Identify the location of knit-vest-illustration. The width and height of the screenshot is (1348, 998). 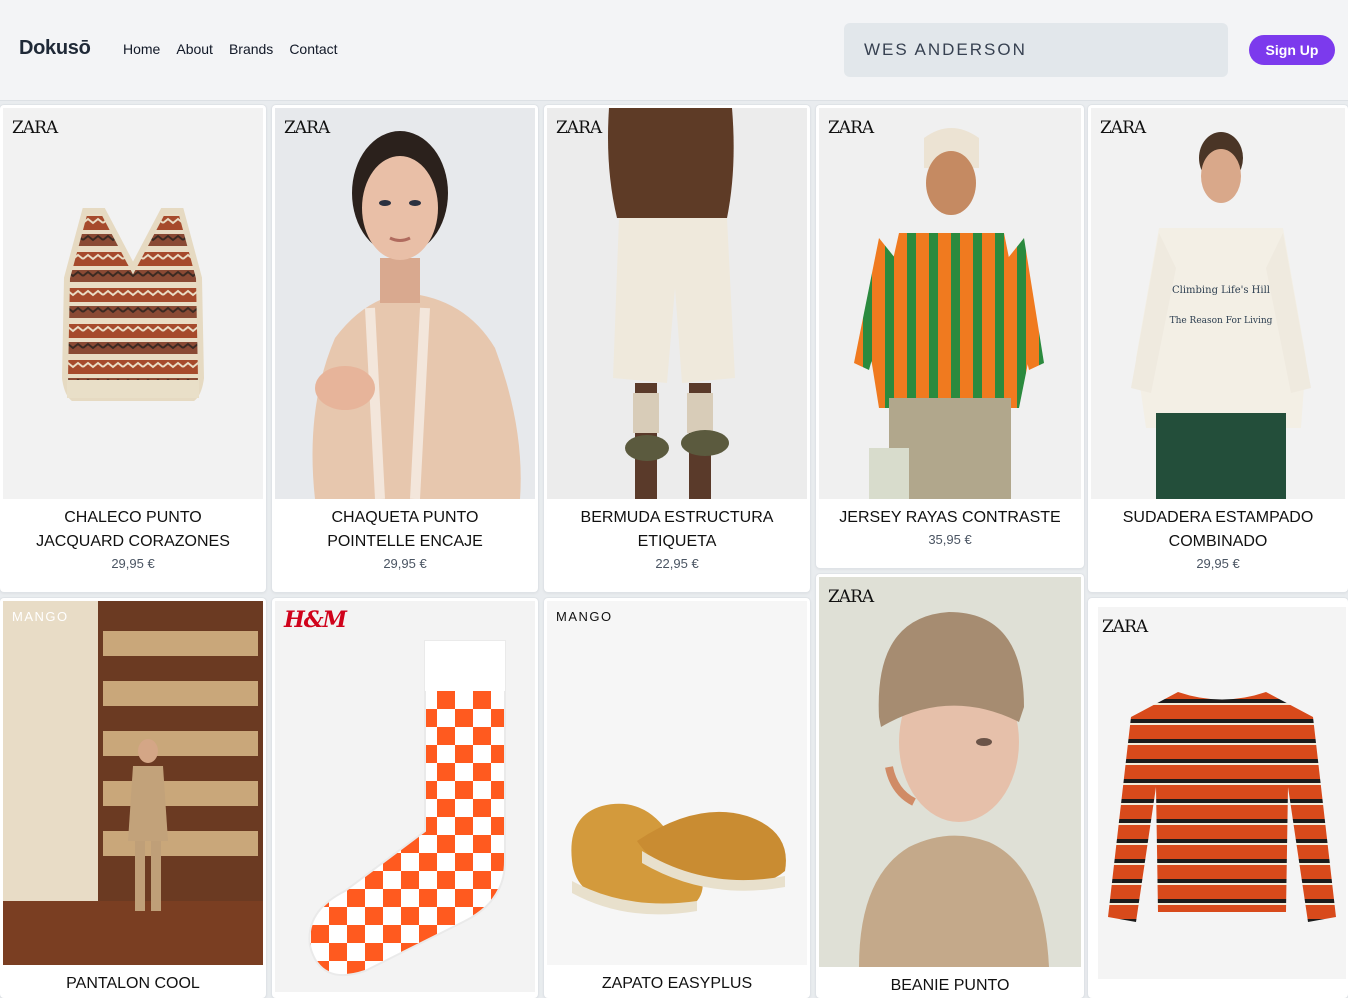
(133, 304).